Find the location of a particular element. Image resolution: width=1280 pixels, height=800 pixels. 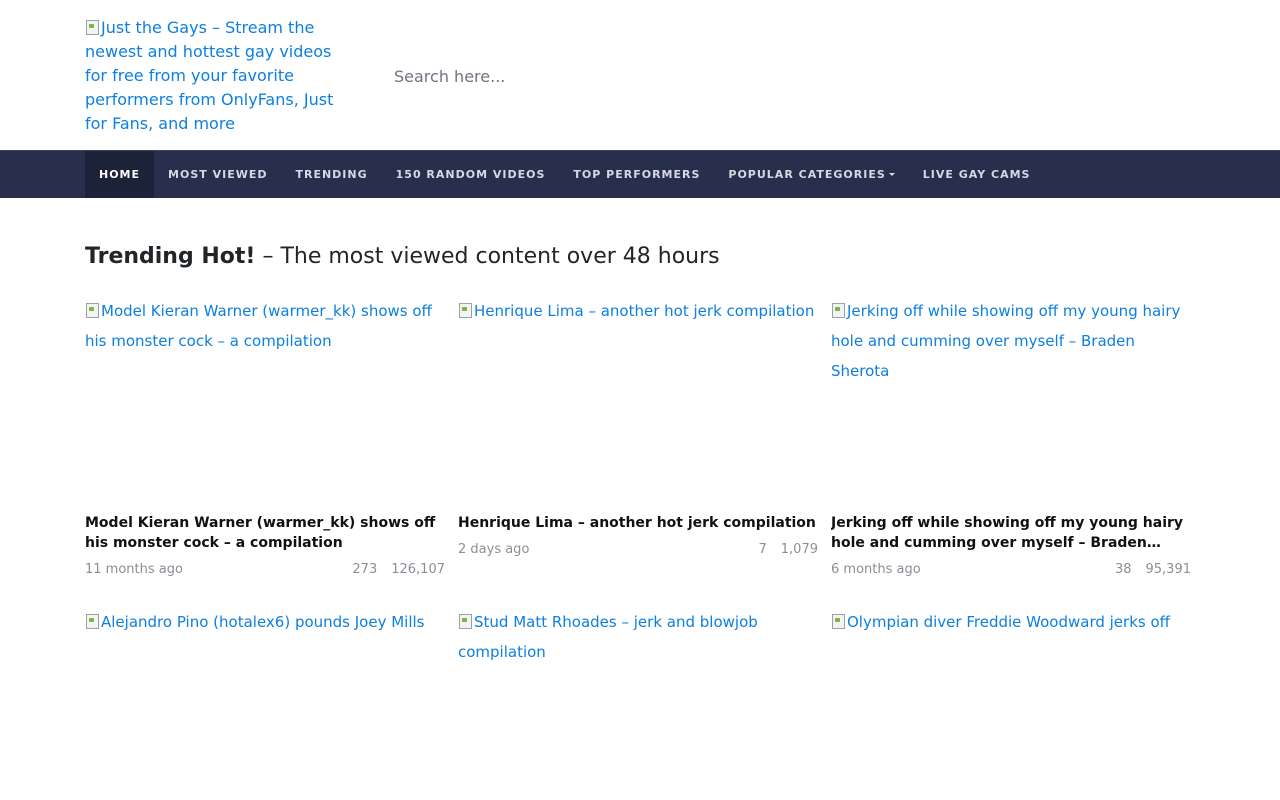

nav-item-trending: TRENDING is located at coordinates (331, 174).